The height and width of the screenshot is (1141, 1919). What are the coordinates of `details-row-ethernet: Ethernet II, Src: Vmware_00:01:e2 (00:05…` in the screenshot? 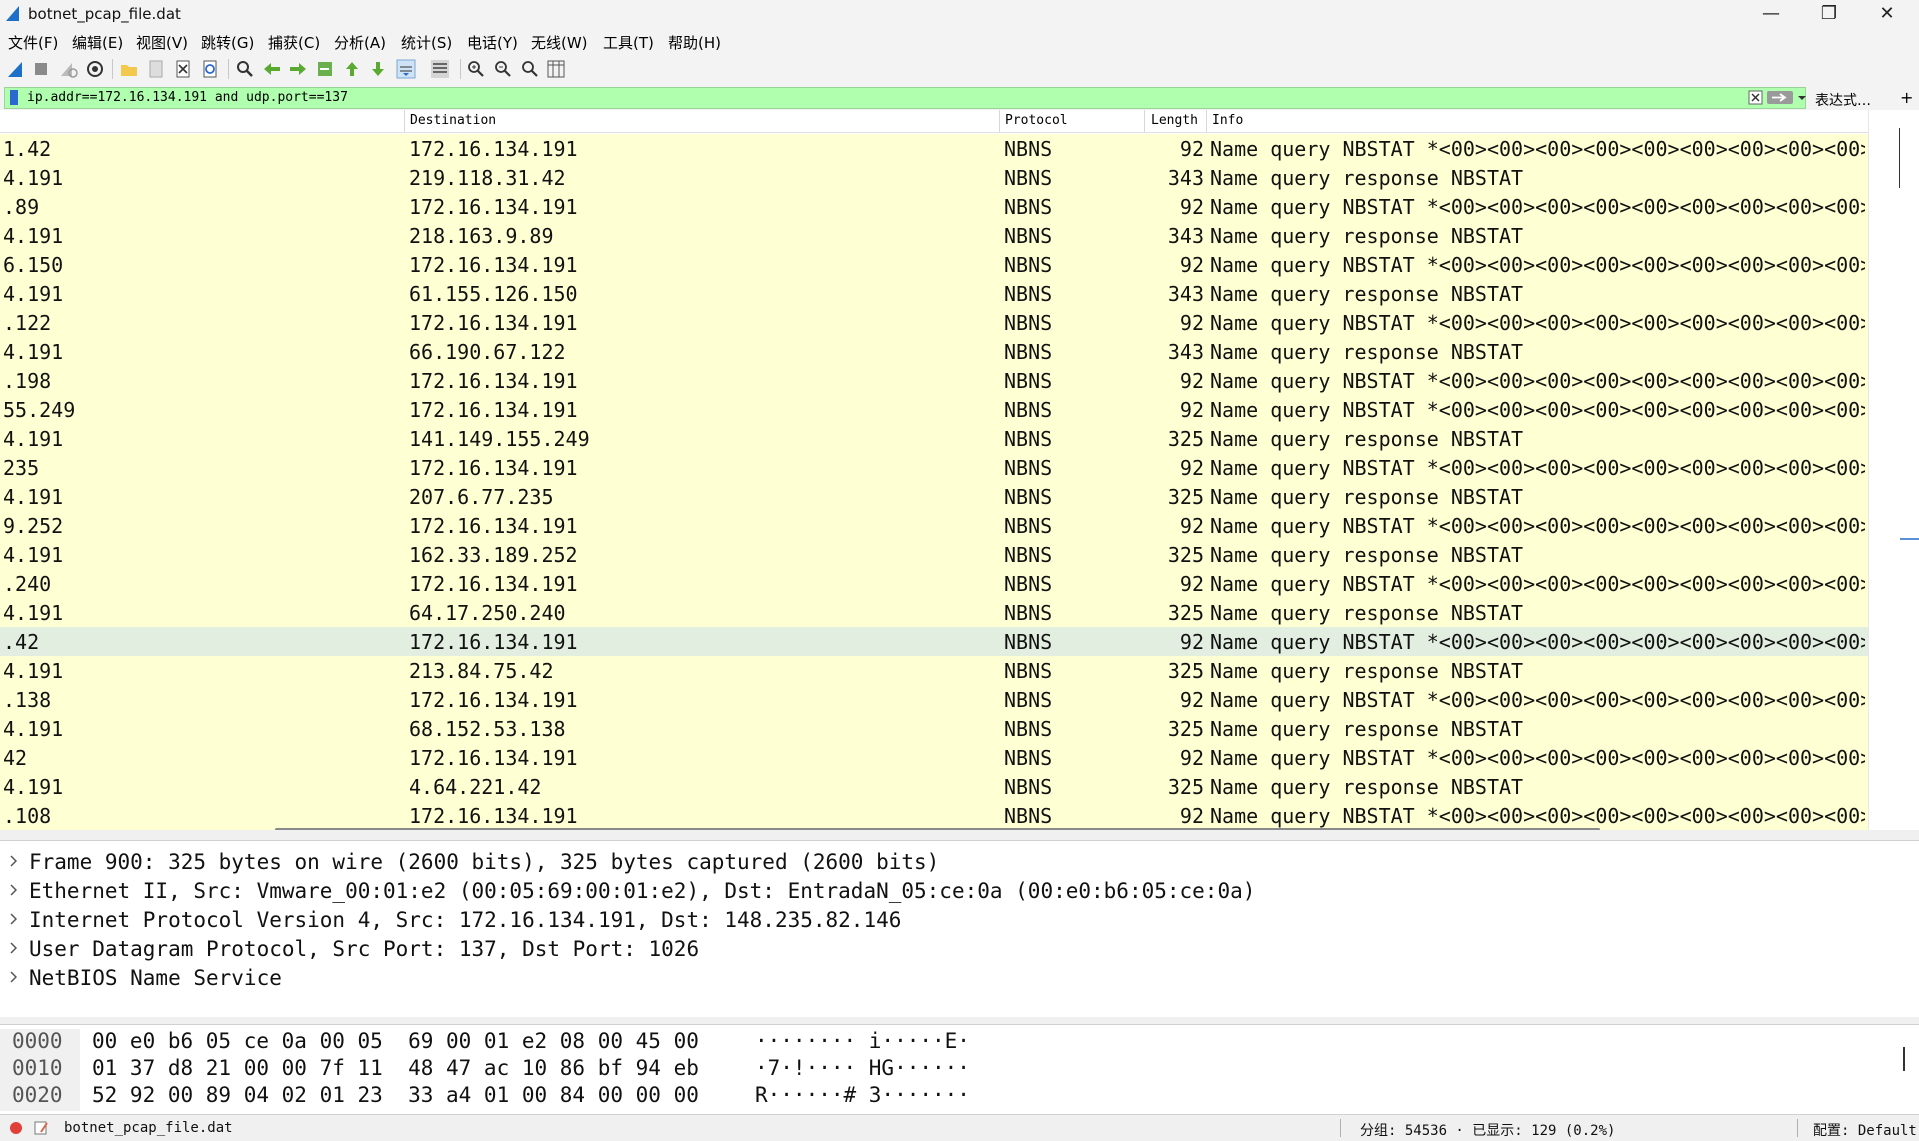 It's located at (959, 892).